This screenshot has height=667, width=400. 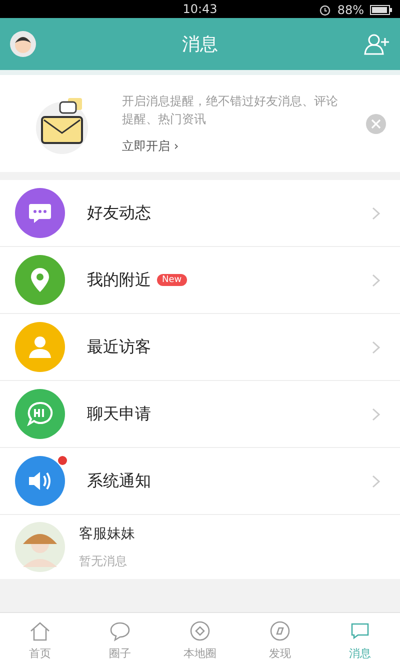 What do you see at coordinates (107, 533) in the screenshot?
I see `contact-name: 客服妹妹` at bounding box center [107, 533].